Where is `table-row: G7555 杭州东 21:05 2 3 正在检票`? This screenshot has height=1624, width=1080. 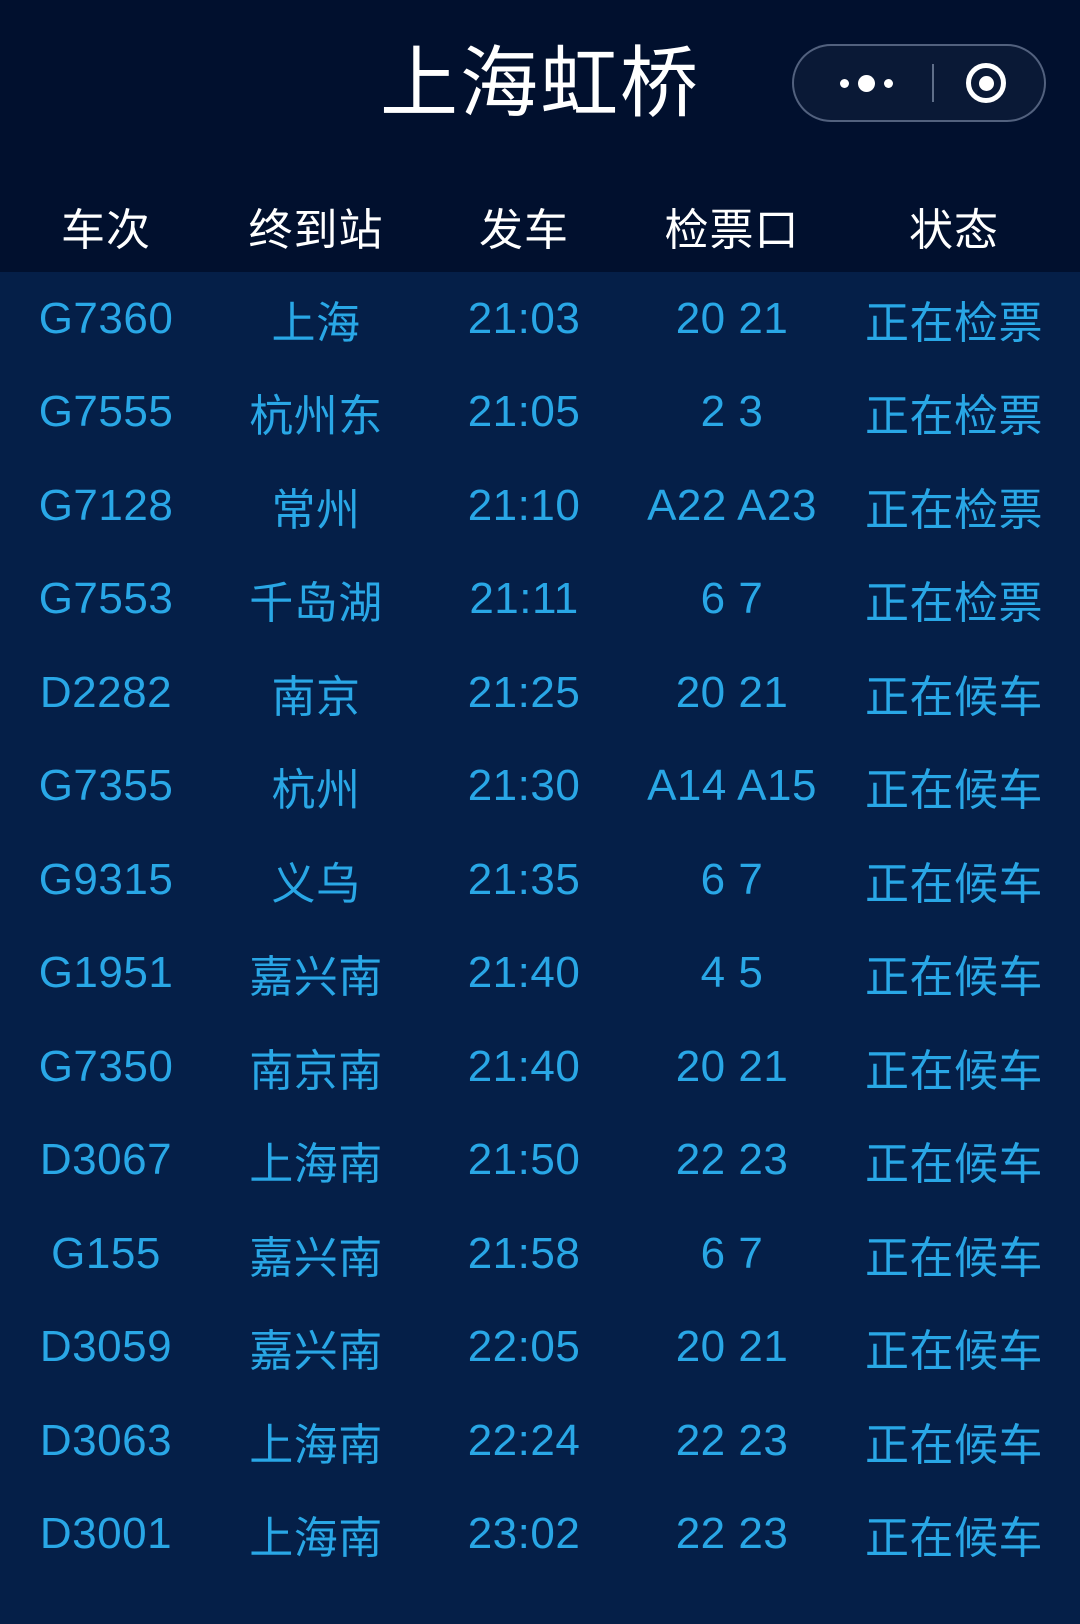
table-row: G7555 杭州东 21:05 2 3 正在检票 is located at coordinates (540, 413).